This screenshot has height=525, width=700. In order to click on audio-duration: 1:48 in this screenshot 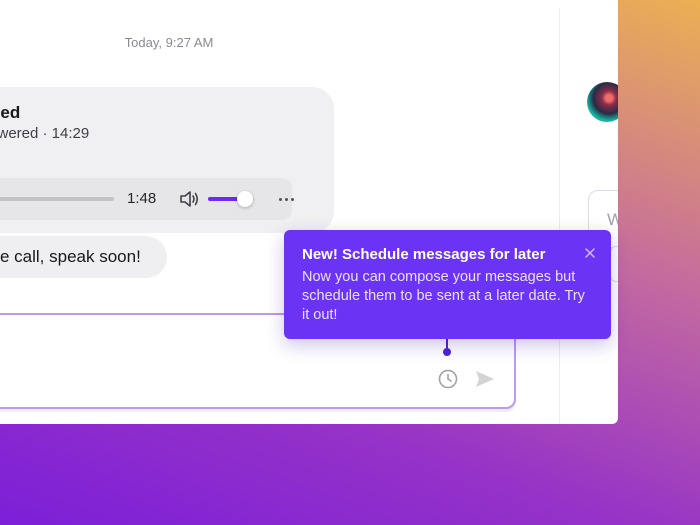, I will do `click(142, 198)`.